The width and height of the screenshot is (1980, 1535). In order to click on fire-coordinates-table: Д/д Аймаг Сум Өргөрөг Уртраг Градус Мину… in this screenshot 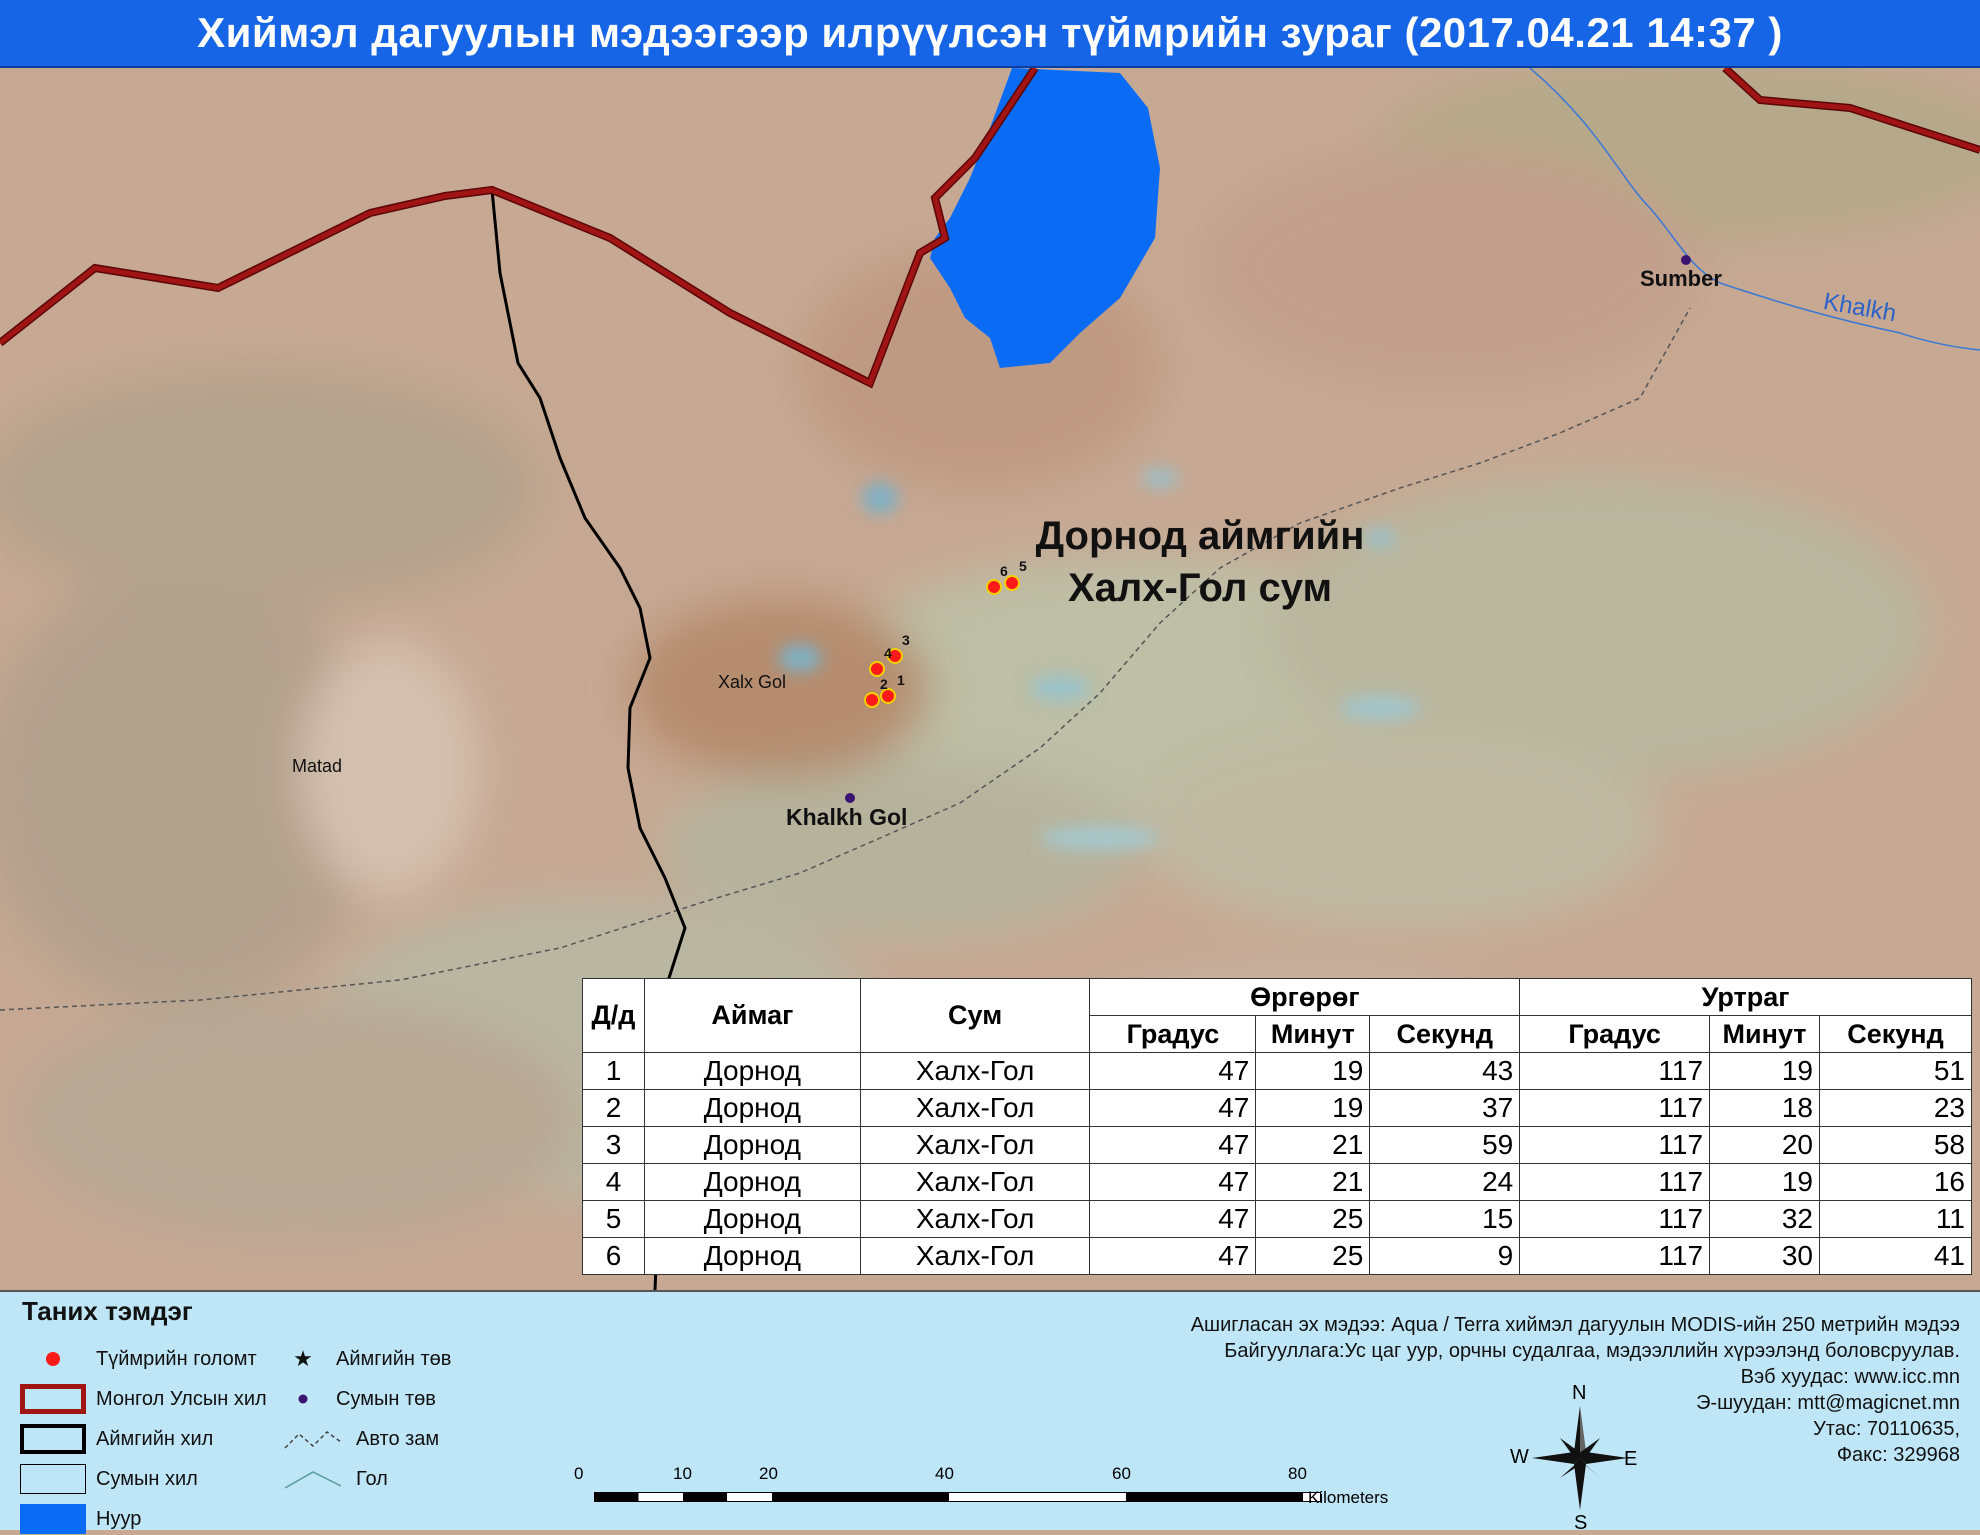, I will do `click(1277, 1126)`.